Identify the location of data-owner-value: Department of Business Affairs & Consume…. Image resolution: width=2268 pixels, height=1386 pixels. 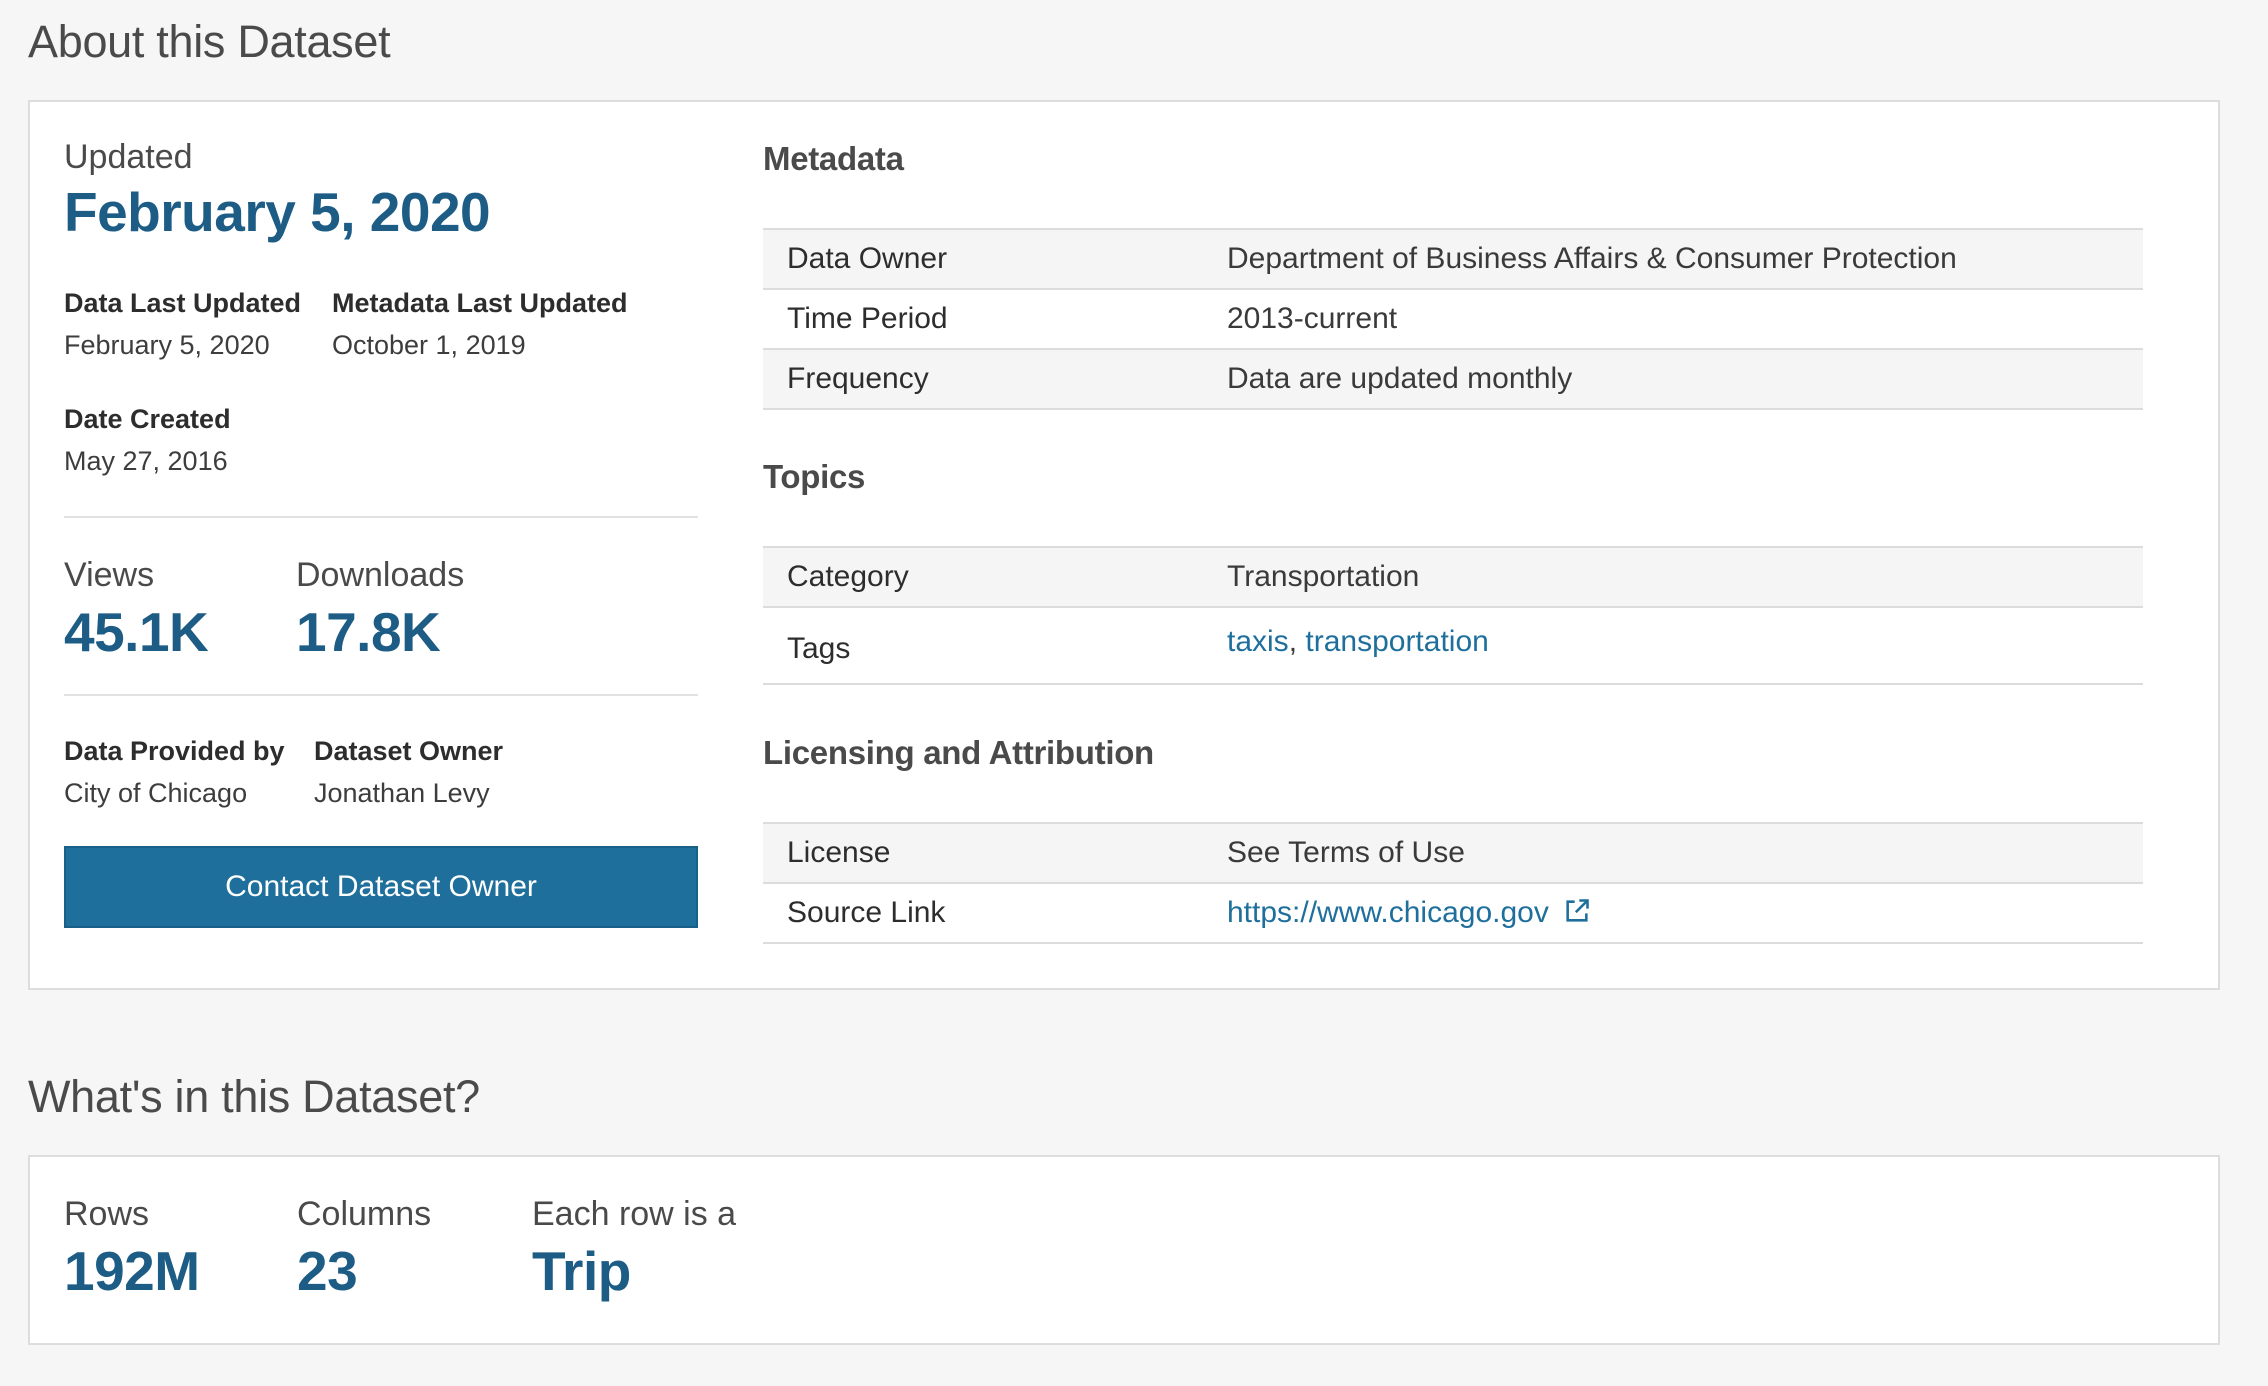
(1592, 258).